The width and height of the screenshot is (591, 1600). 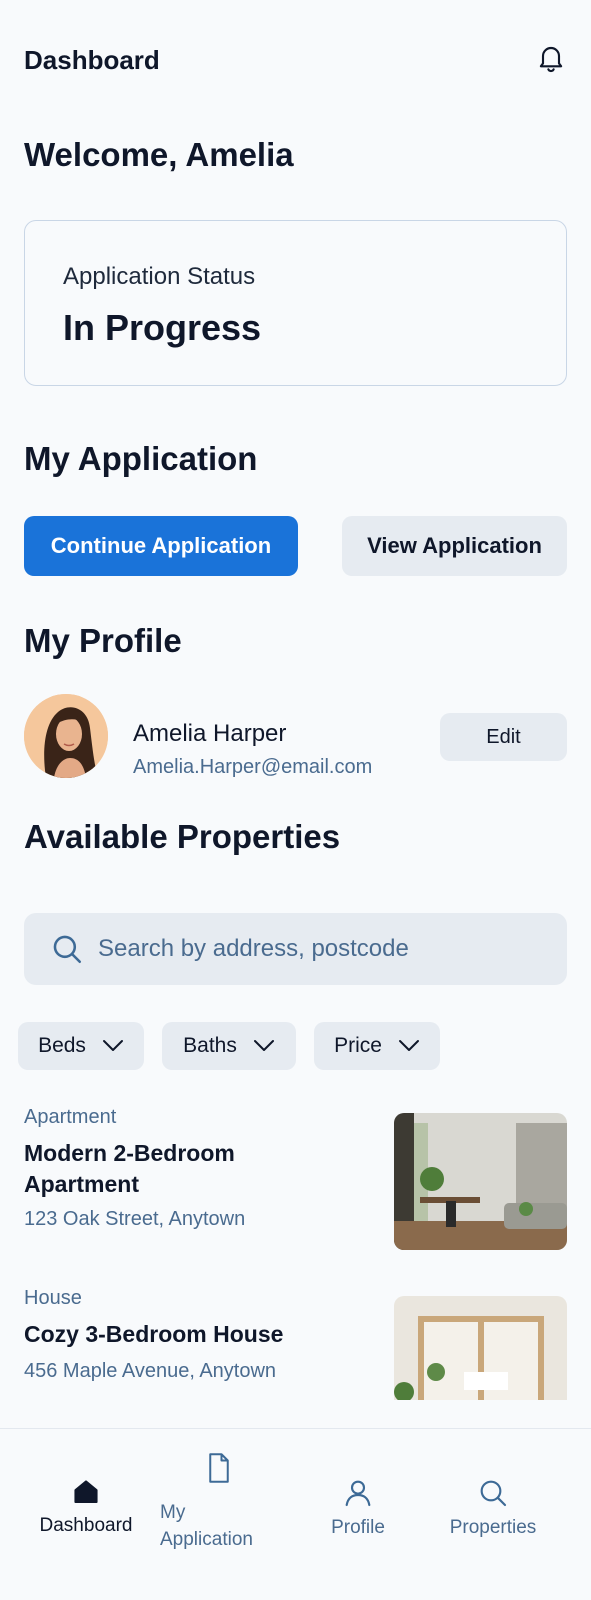 I want to click on property-type: House, so click(x=53, y=1298).